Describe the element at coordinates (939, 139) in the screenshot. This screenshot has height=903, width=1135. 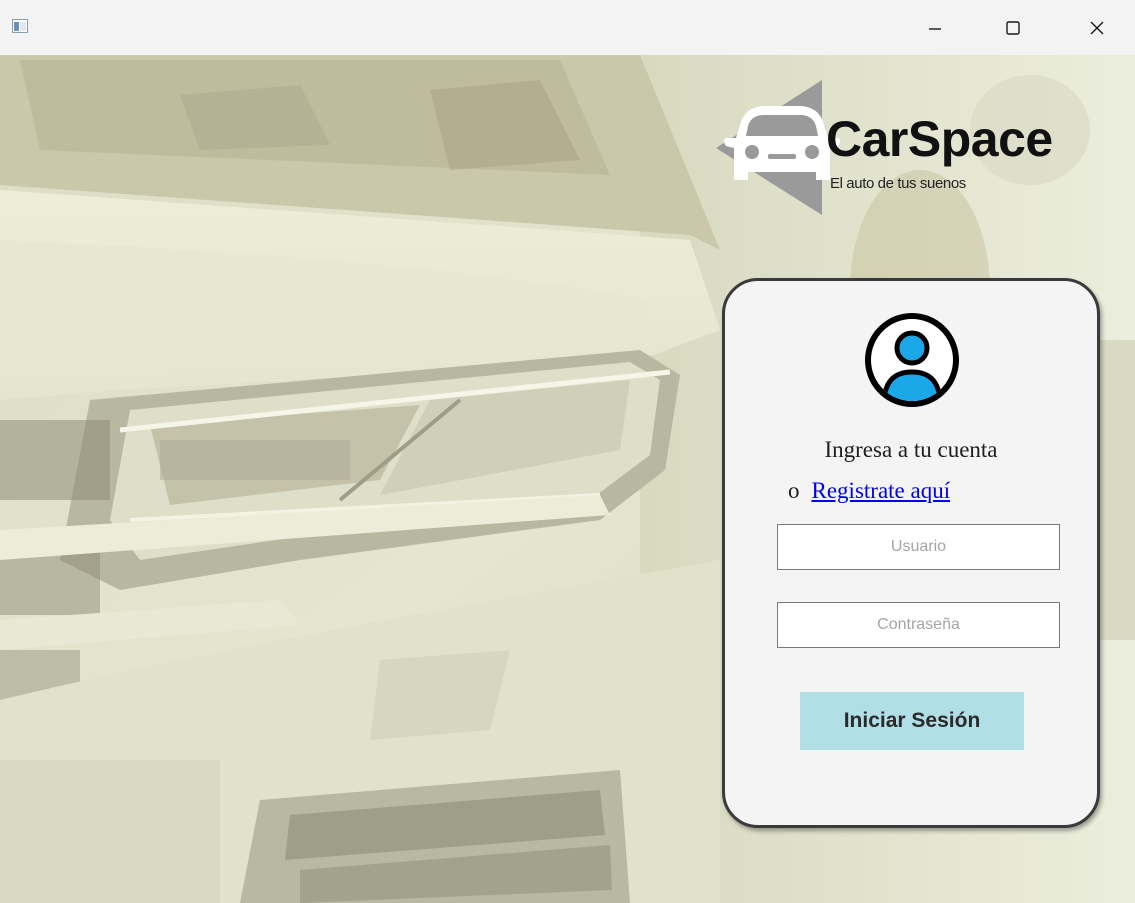
I see `brand-name: CarSpace` at that location.